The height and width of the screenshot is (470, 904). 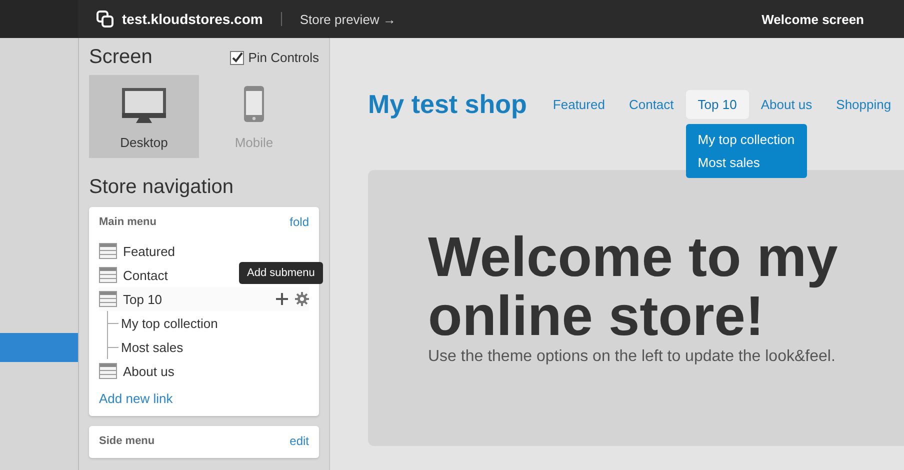 I want to click on device-tab: Desktop, so click(x=144, y=116).